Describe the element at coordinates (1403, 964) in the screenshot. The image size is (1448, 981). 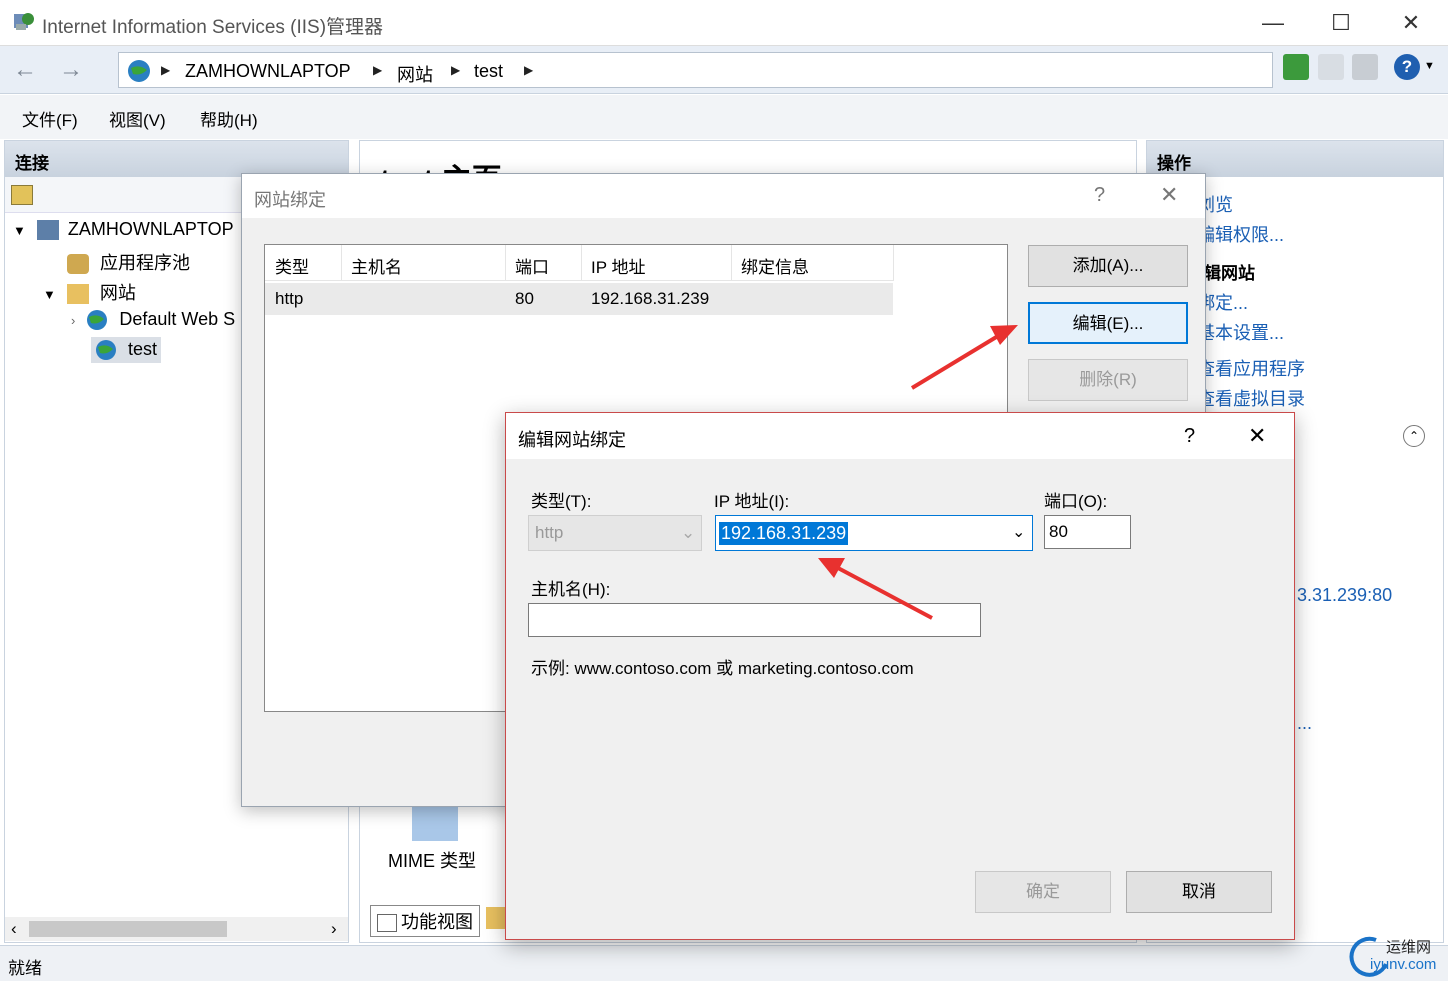
I see `watermark-line2: iyunv.com` at that location.